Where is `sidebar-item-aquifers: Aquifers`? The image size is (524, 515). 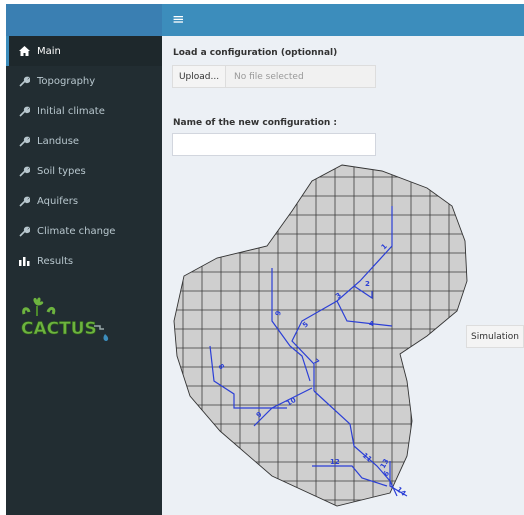 sidebar-item-aquifers: Aquifers is located at coordinates (84, 201).